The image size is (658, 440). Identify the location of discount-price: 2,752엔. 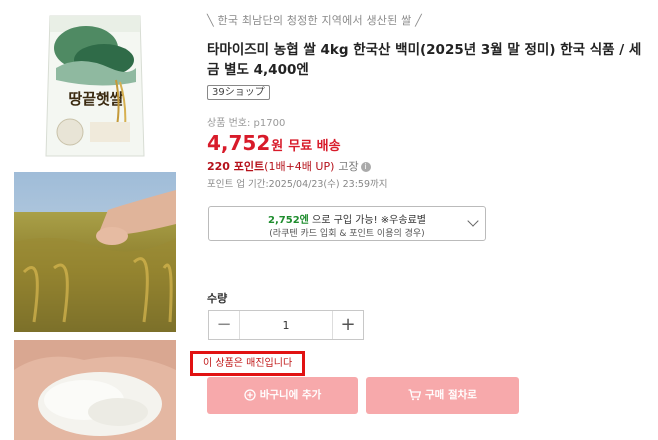
(288, 220).